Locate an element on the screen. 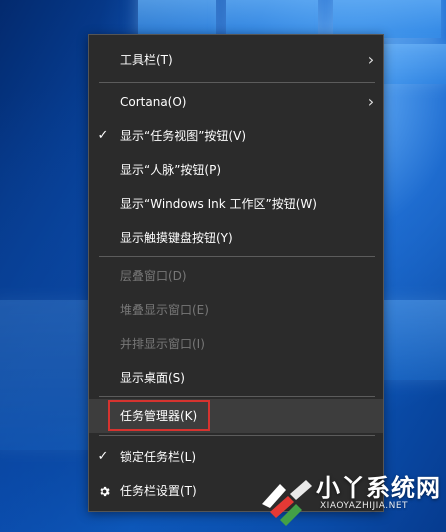 The width and height of the screenshot is (446, 532). menu-item-show-desktop: 显示桌面(S) is located at coordinates (236, 378).